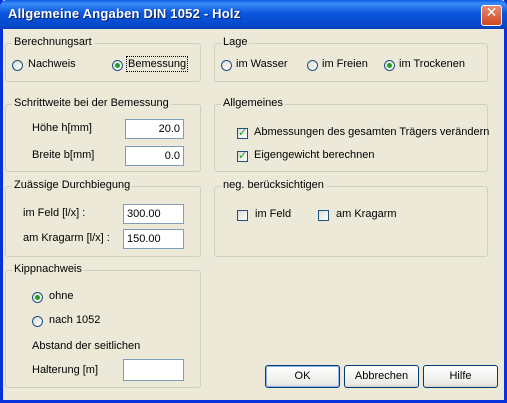 The width and height of the screenshot is (507, 403). Describe the element at coordinates (242, 215) in the screenshot. I see `checkbox-neg-im-feld` at that location.